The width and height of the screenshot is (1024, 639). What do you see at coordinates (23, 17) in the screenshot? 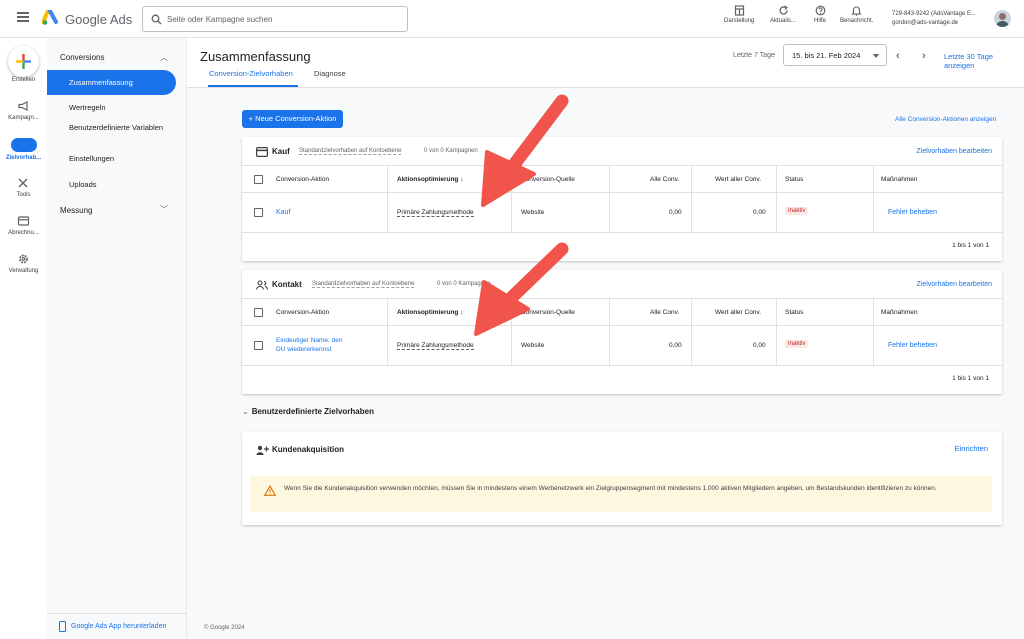
I see `menu-icon` at bounding box center [23, 17].